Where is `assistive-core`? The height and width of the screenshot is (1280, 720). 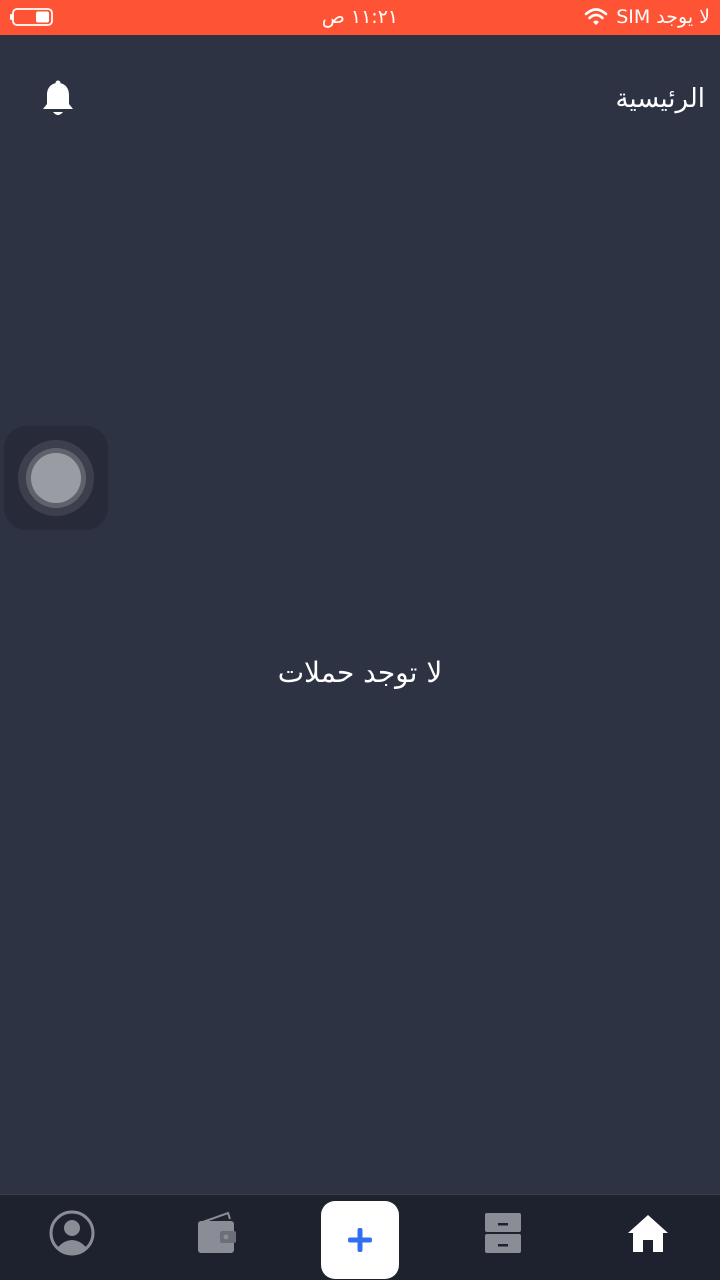
assistive-core is located at coordinates (56, 478).